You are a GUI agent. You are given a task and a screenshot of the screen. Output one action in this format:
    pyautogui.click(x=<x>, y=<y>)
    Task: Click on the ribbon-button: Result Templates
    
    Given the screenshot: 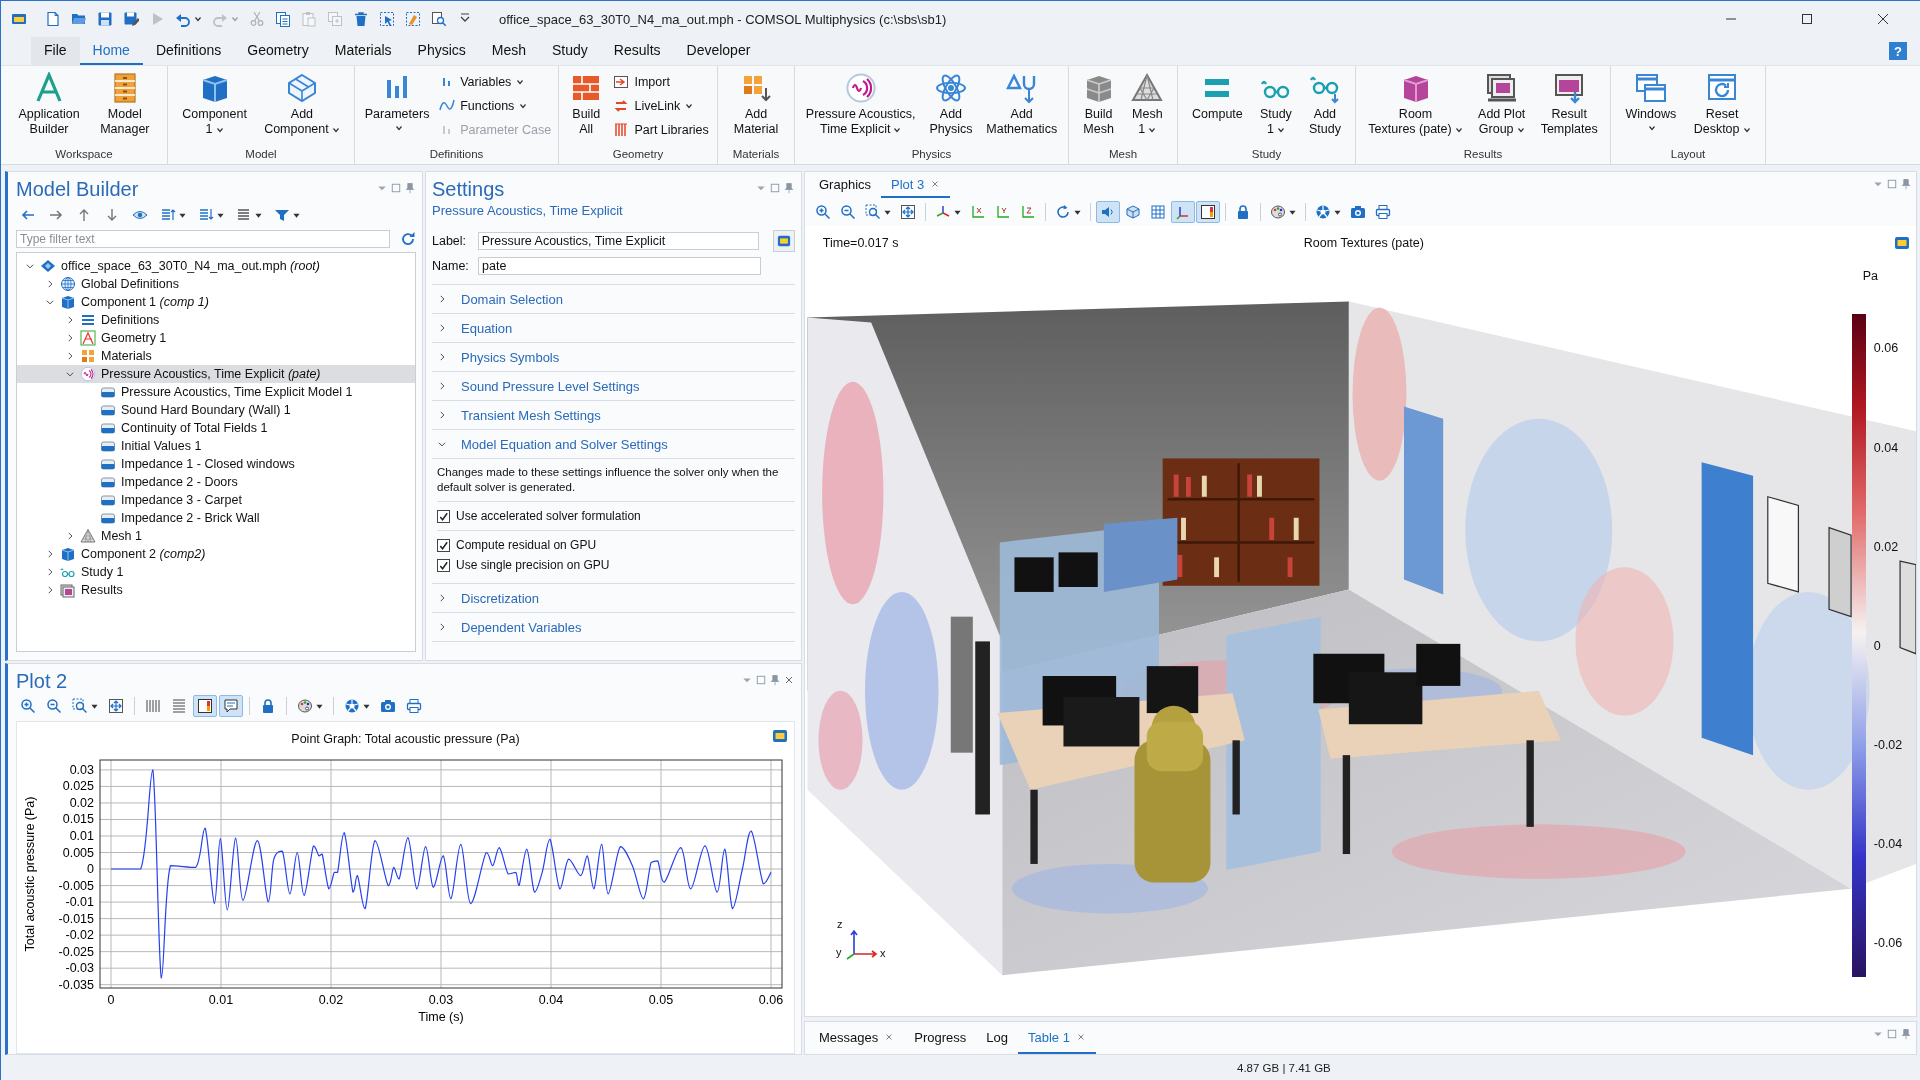 What is the action you would take?
    pyautogui.click(x=1569, y=104)
    